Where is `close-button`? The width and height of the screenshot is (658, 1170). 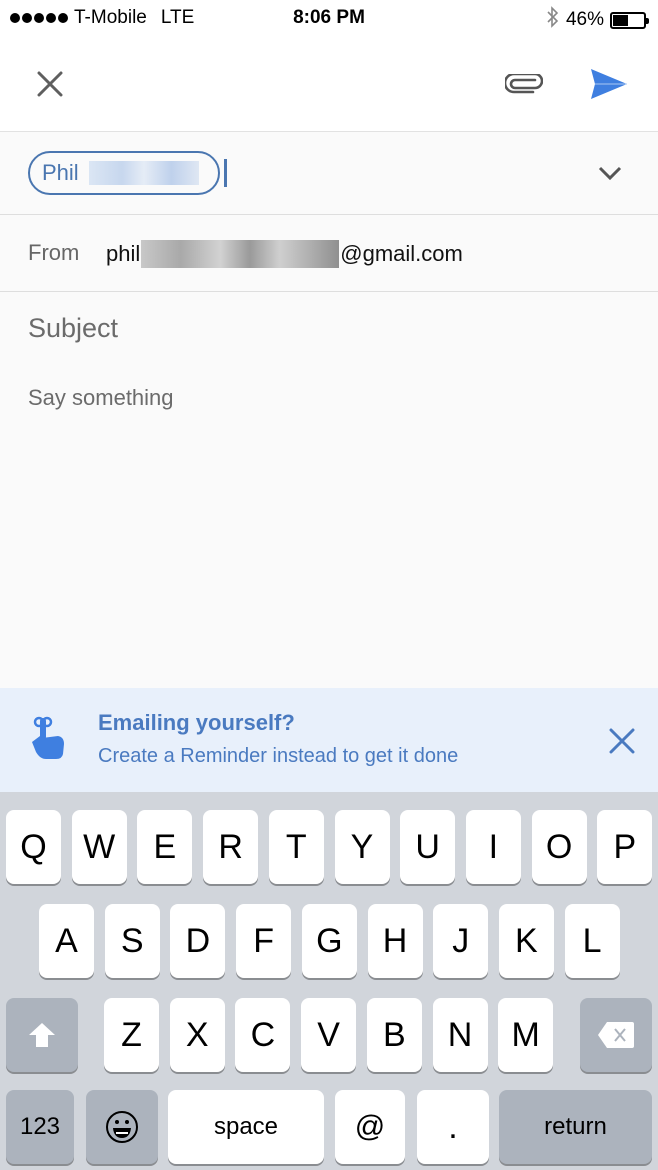 close-button is located at coordinates (50, 84).